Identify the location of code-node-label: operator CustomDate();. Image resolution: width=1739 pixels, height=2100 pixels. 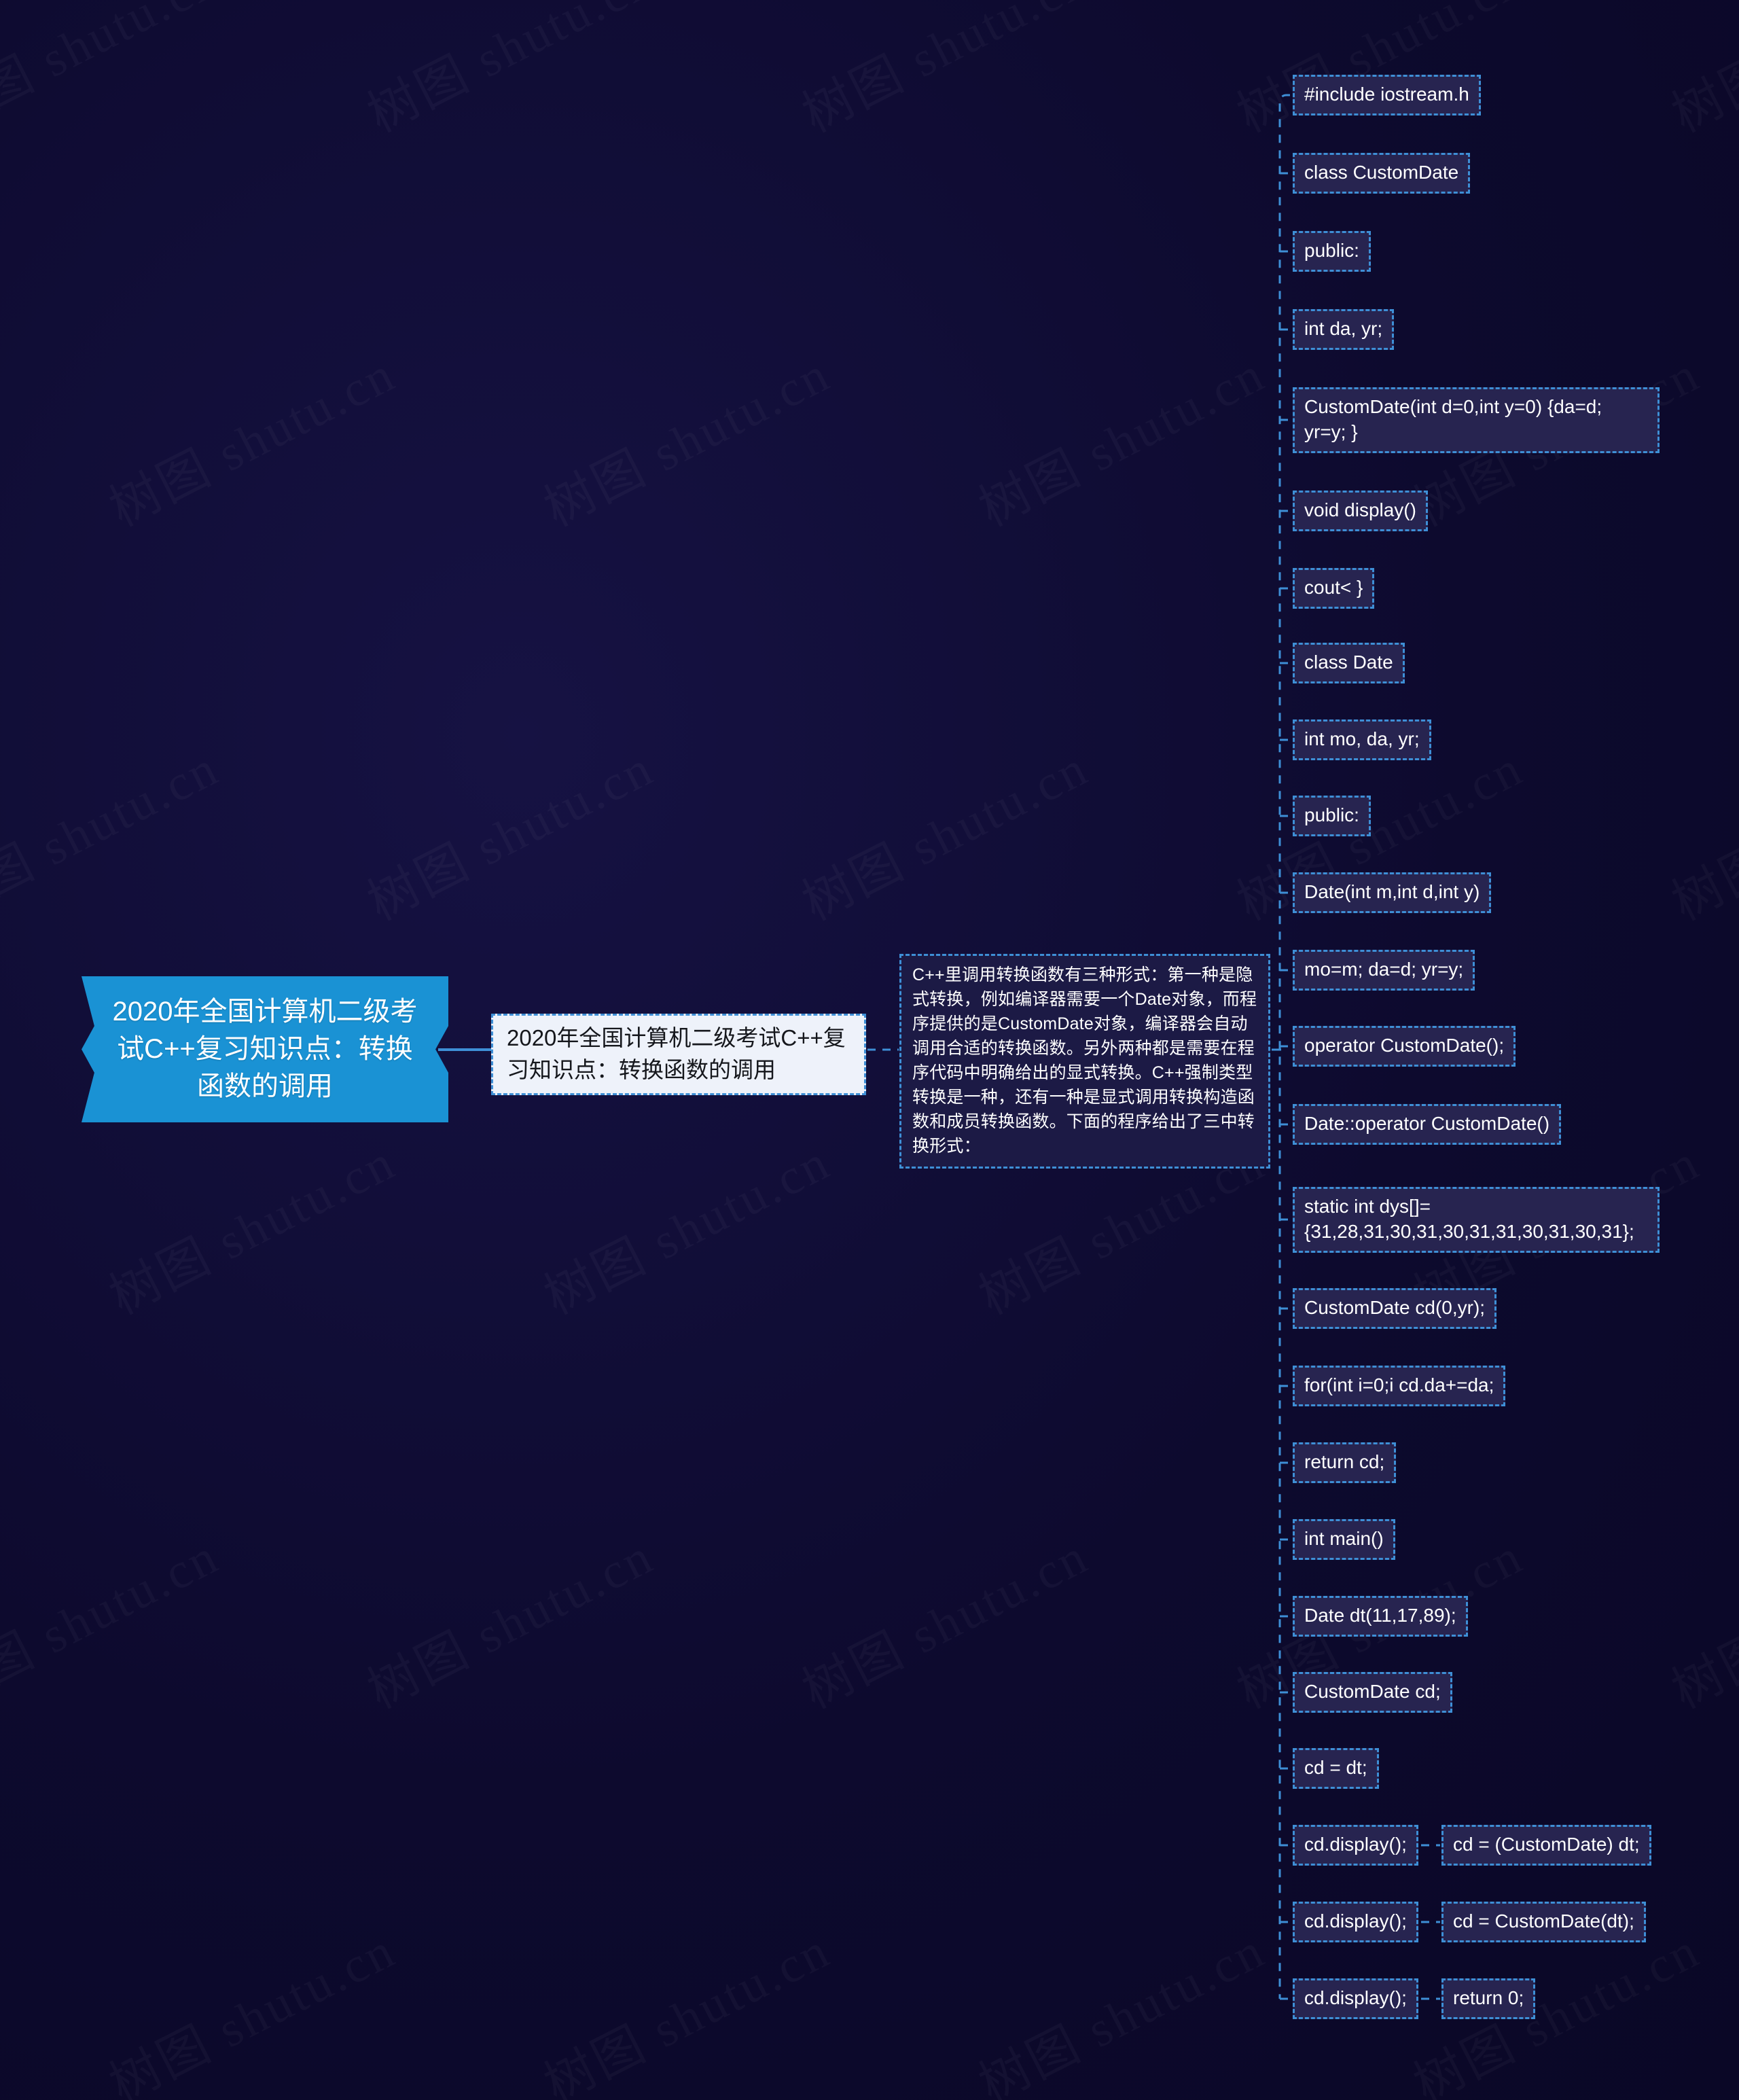
(1404, 1045).